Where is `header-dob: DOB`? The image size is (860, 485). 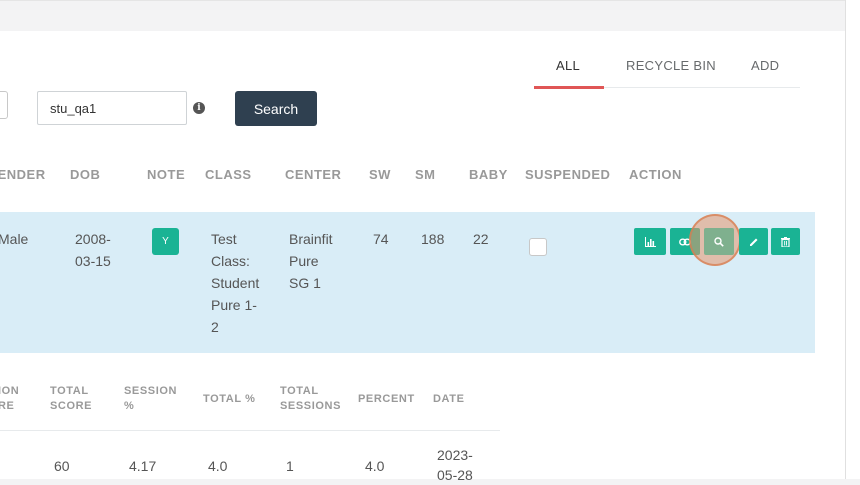 header-dob: DOB is located at coordinates (85, 174).